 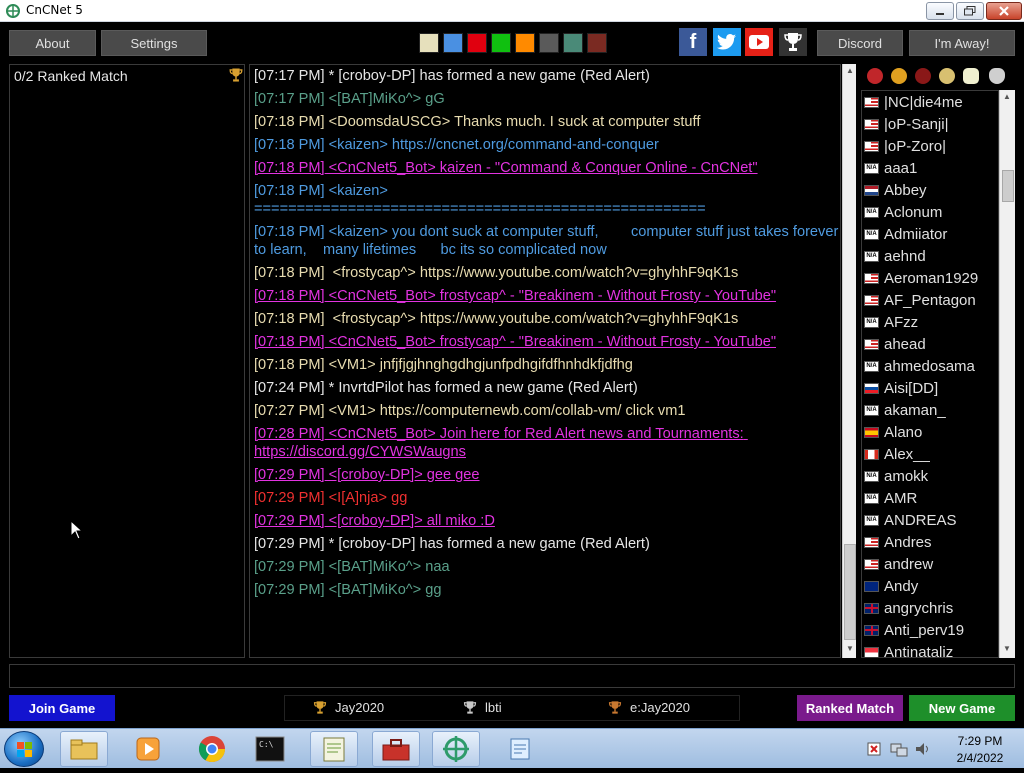 What do you see at coordinates (930, 212) in the screenshot?
I see `user-list-item: N/A Aclonum` at bounding box center [930, 212].